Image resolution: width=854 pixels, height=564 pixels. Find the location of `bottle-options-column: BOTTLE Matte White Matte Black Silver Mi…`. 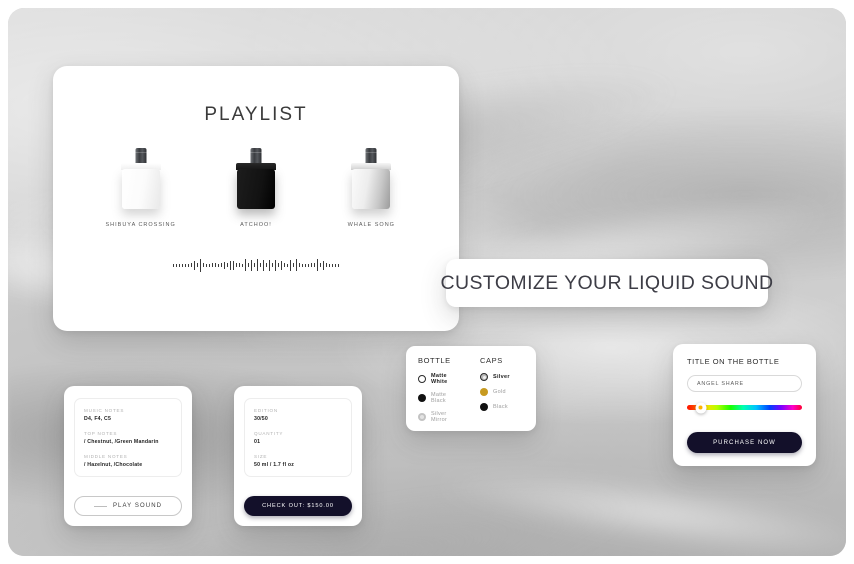

bottle-options-column: BOTTLE Matte White Matte Black Silver Mi… is located at coordinates (440, 393).